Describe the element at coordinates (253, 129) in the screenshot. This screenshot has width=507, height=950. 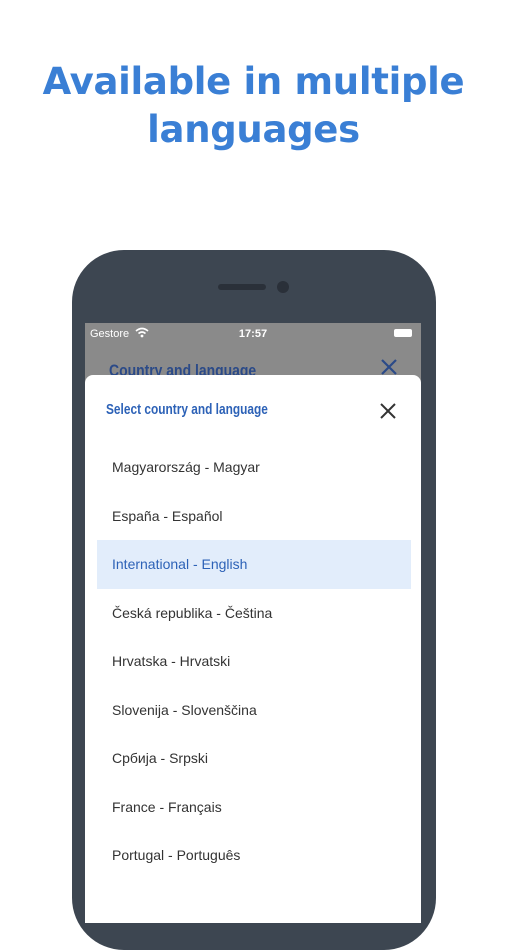
I see `headline-line-2: languages` at that location.